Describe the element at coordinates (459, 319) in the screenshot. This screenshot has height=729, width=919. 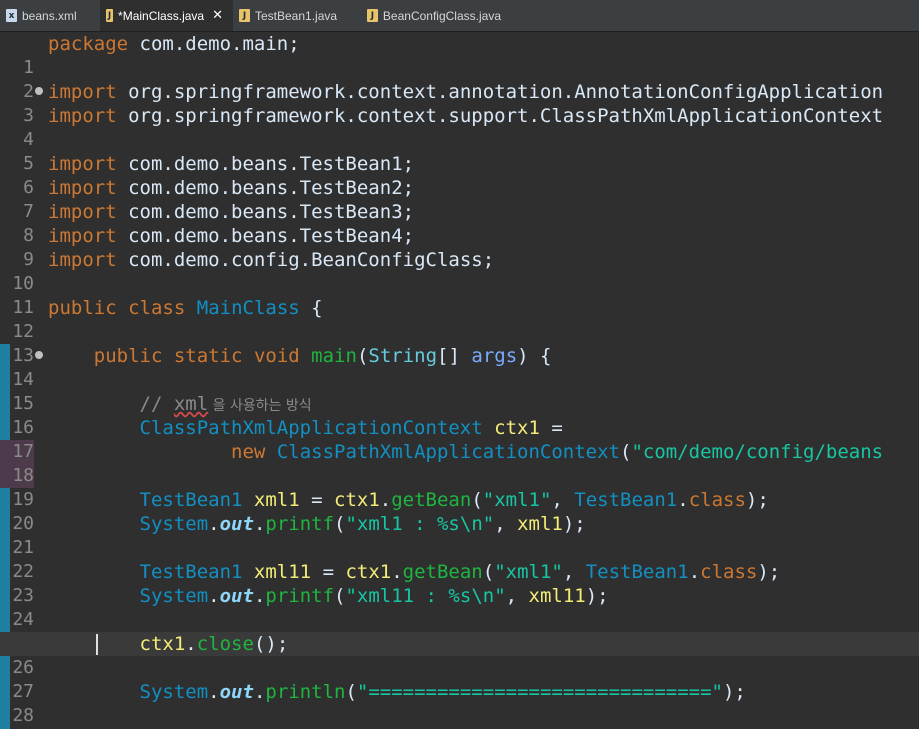
I see `code-line: 12 public class MainClass {` at that location.